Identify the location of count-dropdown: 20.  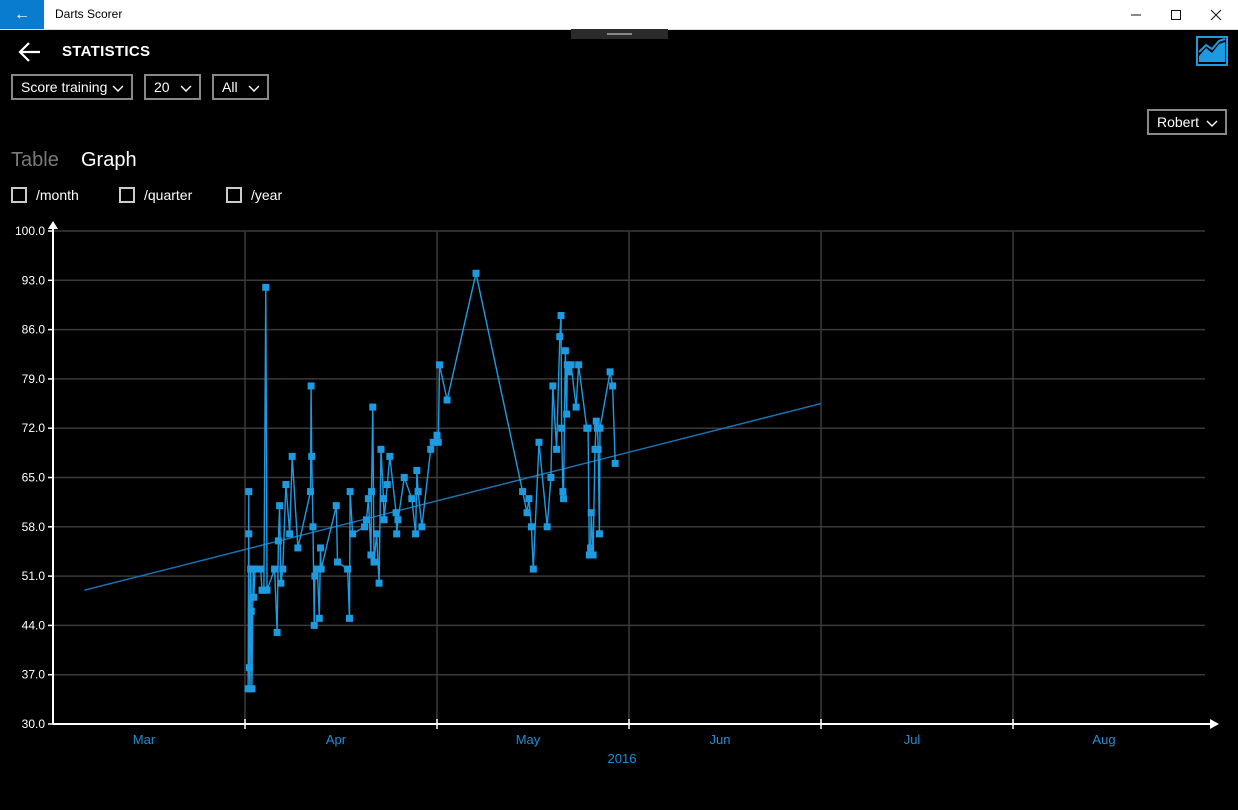
(172, 87).